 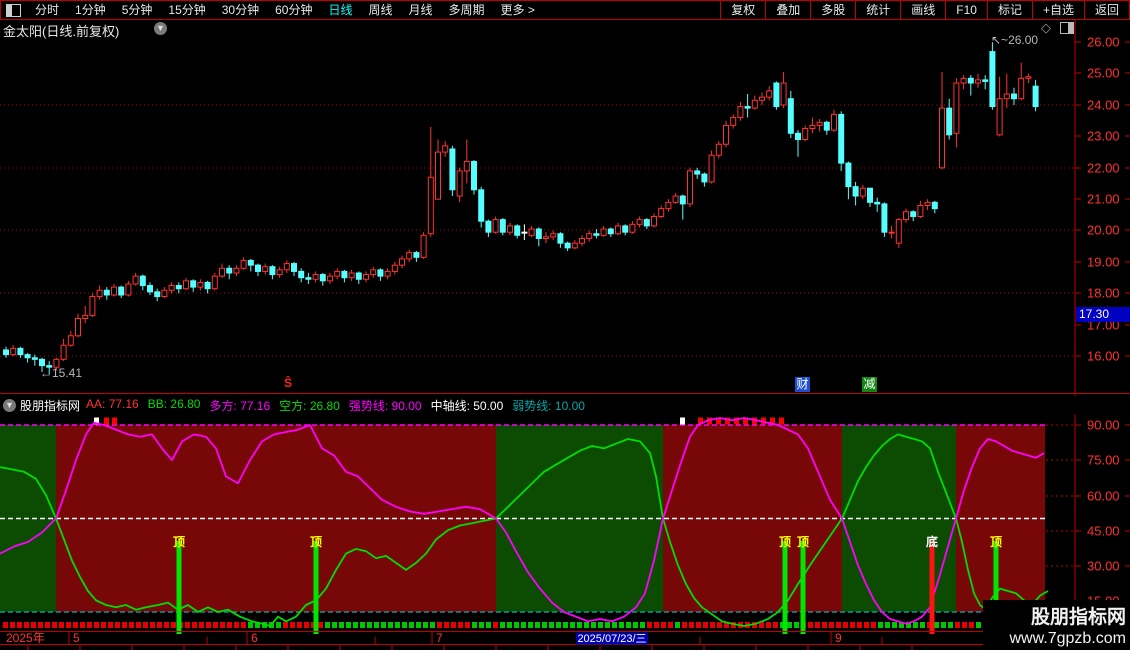 What do you see at coordinates (288, 383) in the screenshot?
I see `signal-s-marker: Ŝ` at bounding box center [288, 383].